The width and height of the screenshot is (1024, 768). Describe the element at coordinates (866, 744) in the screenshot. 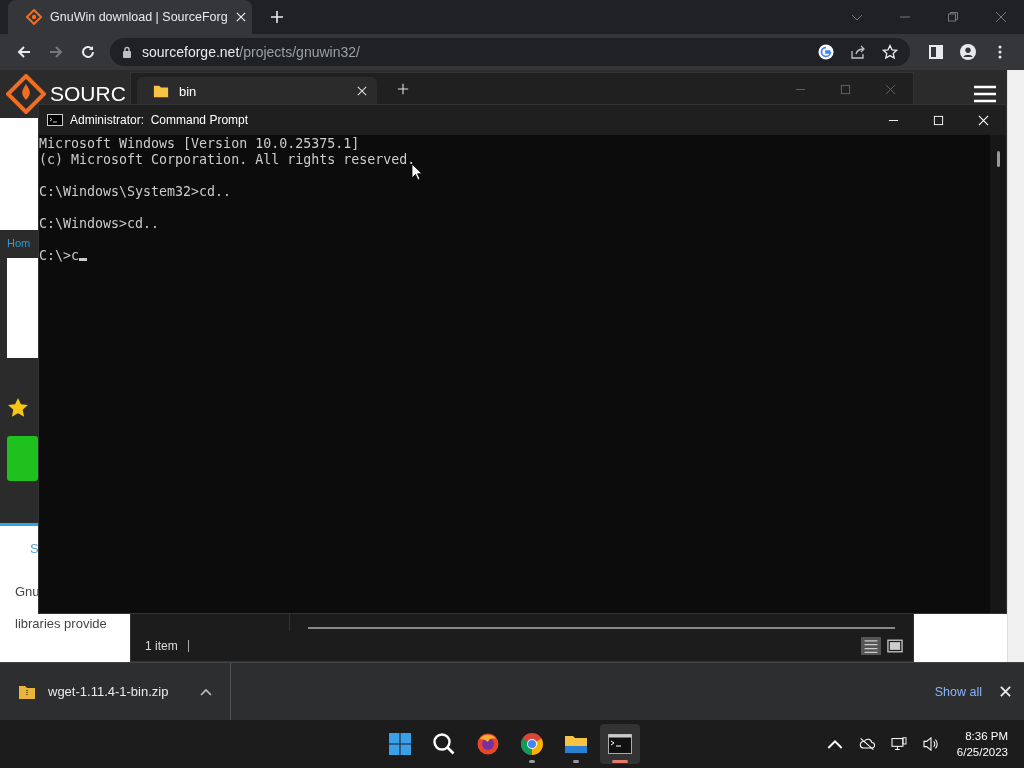

I see `cloud-off-icon` at that location.